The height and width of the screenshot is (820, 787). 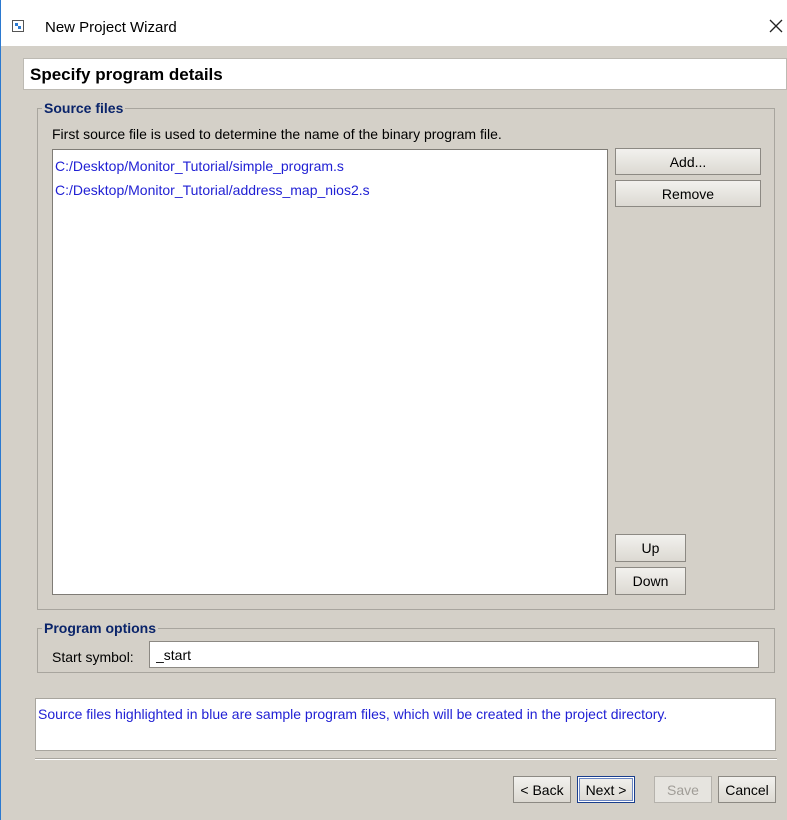 What do you see at coordinates (683, 789) in the screenshot?
I see `save-button: Save` at bounding box center [683, 789].